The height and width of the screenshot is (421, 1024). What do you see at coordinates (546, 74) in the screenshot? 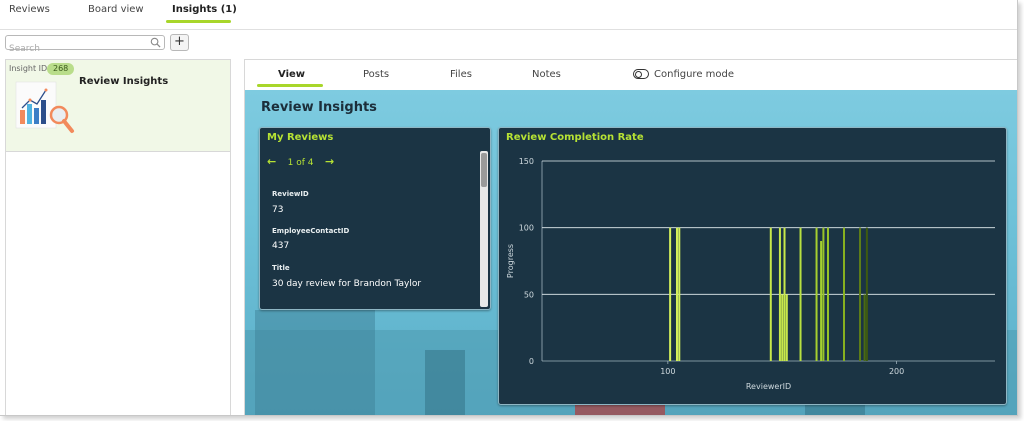
I see `tab-notes: Notes` at bounding box center [546, 74].